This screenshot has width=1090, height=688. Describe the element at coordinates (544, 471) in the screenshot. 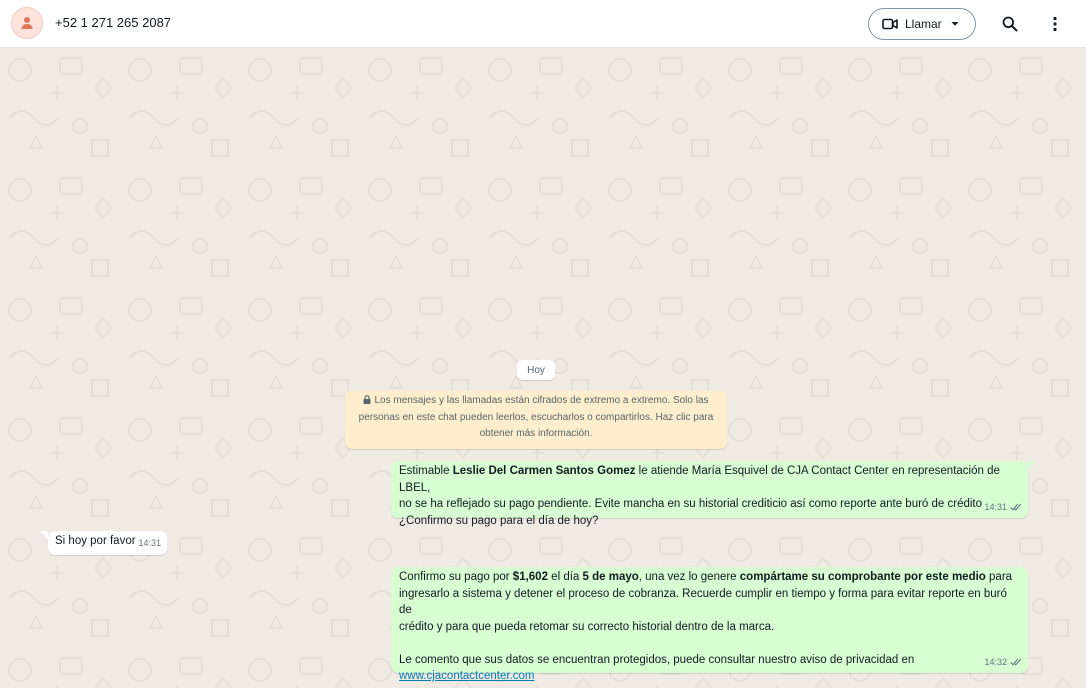

I see `customer-name: Leslie Del Carmen Santos Gomez` at that location.